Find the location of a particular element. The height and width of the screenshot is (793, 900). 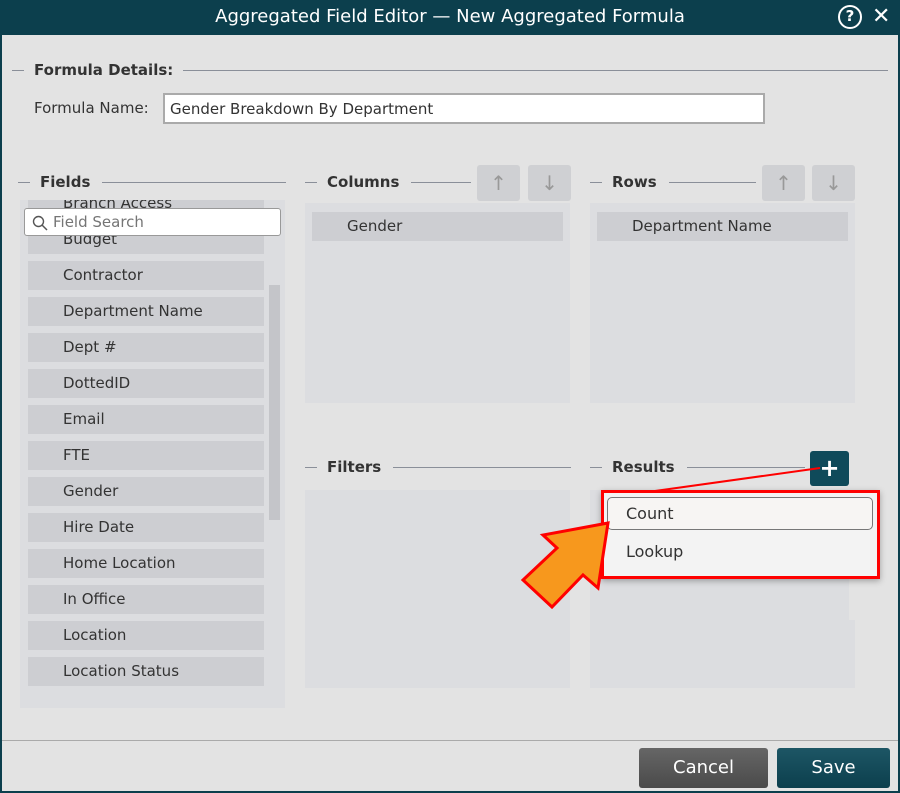

field-item: Dept # is located at coordinates (146, 347).